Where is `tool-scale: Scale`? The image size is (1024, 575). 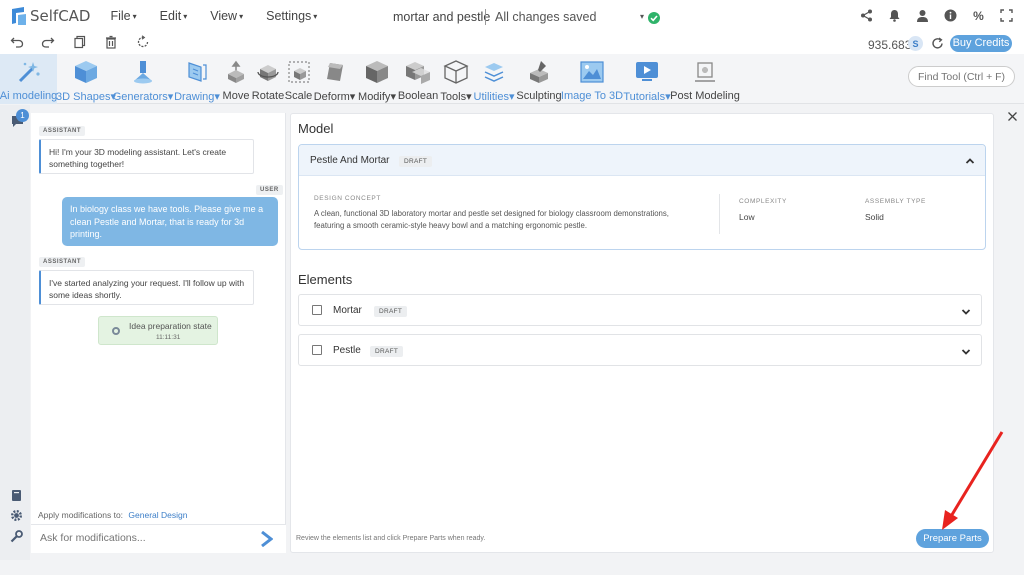
tool-scale: Scale is located at coordinates (298, 79).